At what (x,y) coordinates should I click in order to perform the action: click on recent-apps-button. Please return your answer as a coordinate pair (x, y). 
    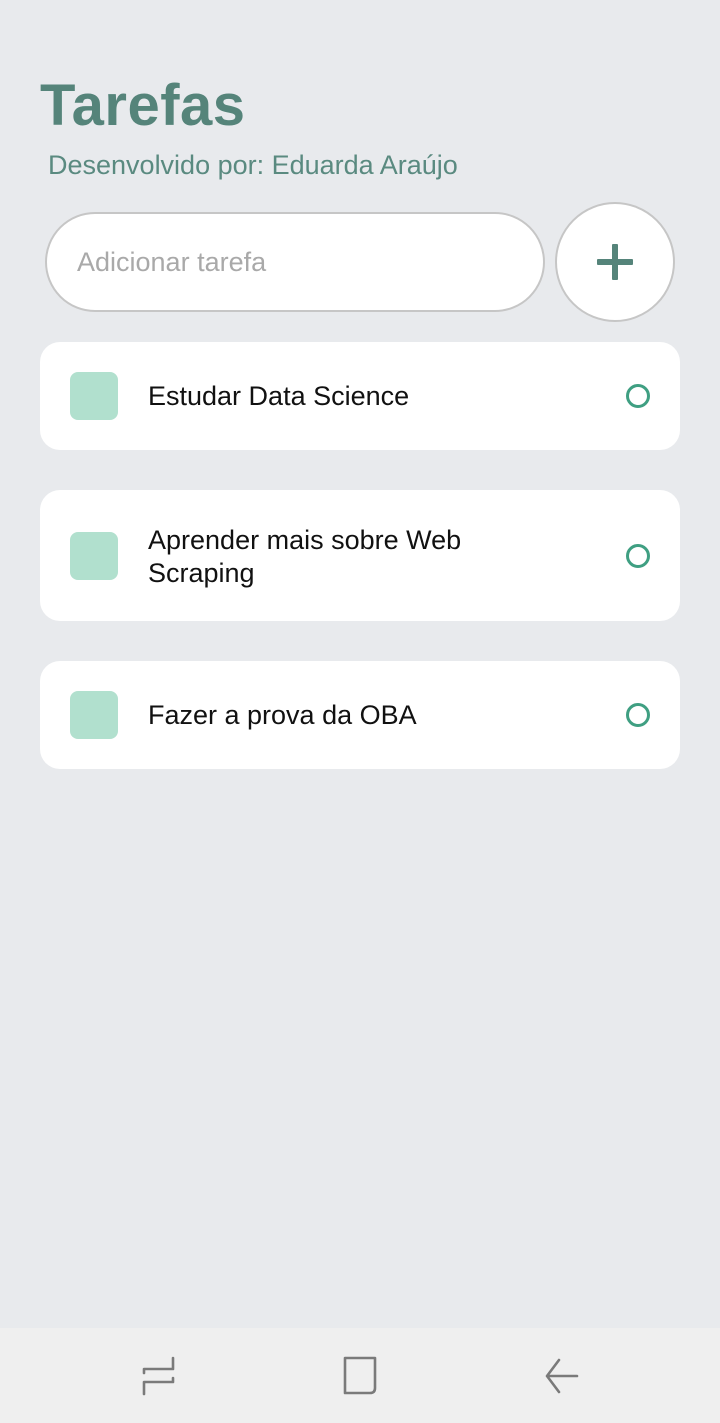
    Looking at the image, I should click on (159, 1376).